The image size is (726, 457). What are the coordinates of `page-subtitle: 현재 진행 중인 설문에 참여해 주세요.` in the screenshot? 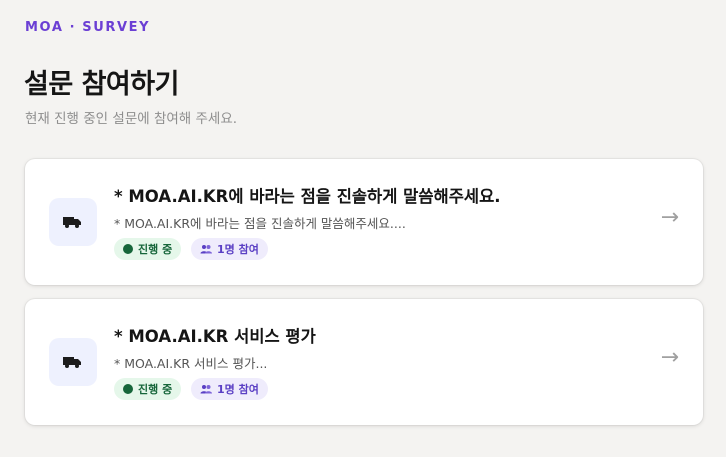 It's located at (131, 119).